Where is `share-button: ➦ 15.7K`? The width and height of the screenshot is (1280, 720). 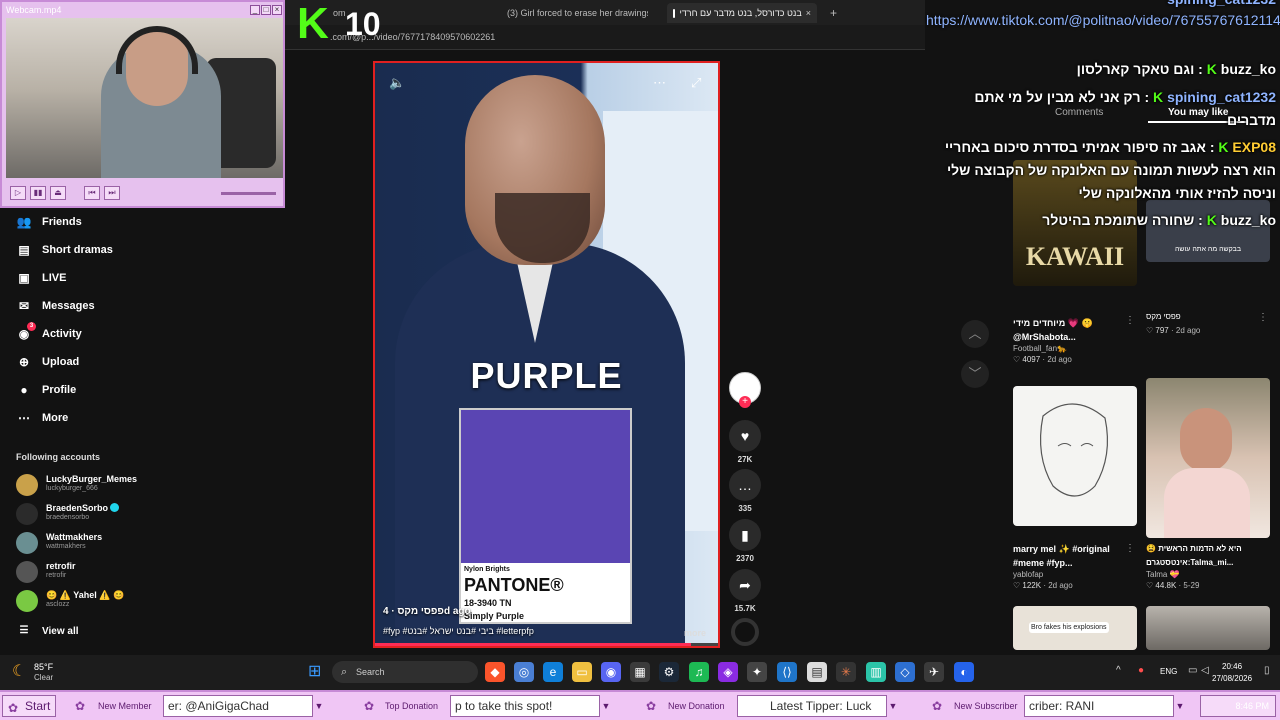 share-button: ➦ 15.7K is located at coordinates (745, 591).